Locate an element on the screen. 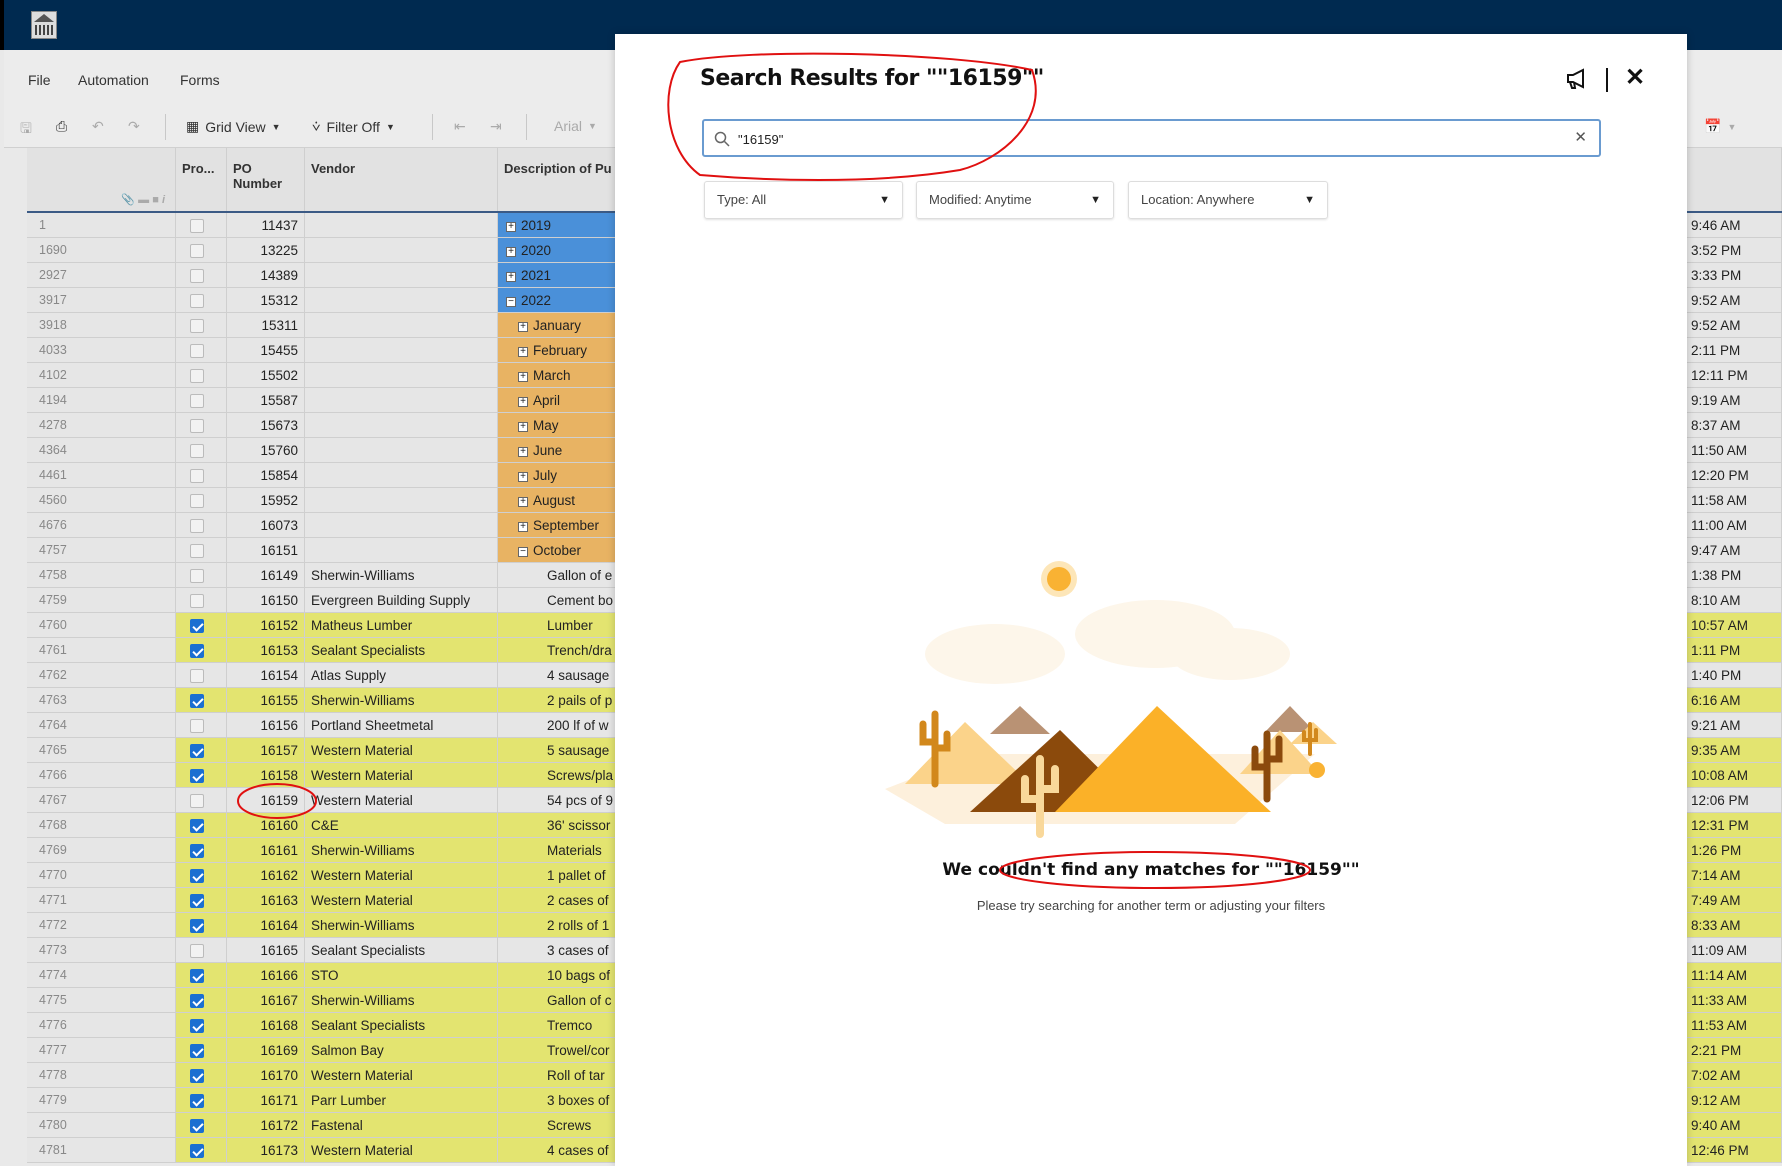 Image resolution: width=1782 pixels, height=1166 pixels. time-cell: 7:14 AM is located at coordinates (1734, 875).